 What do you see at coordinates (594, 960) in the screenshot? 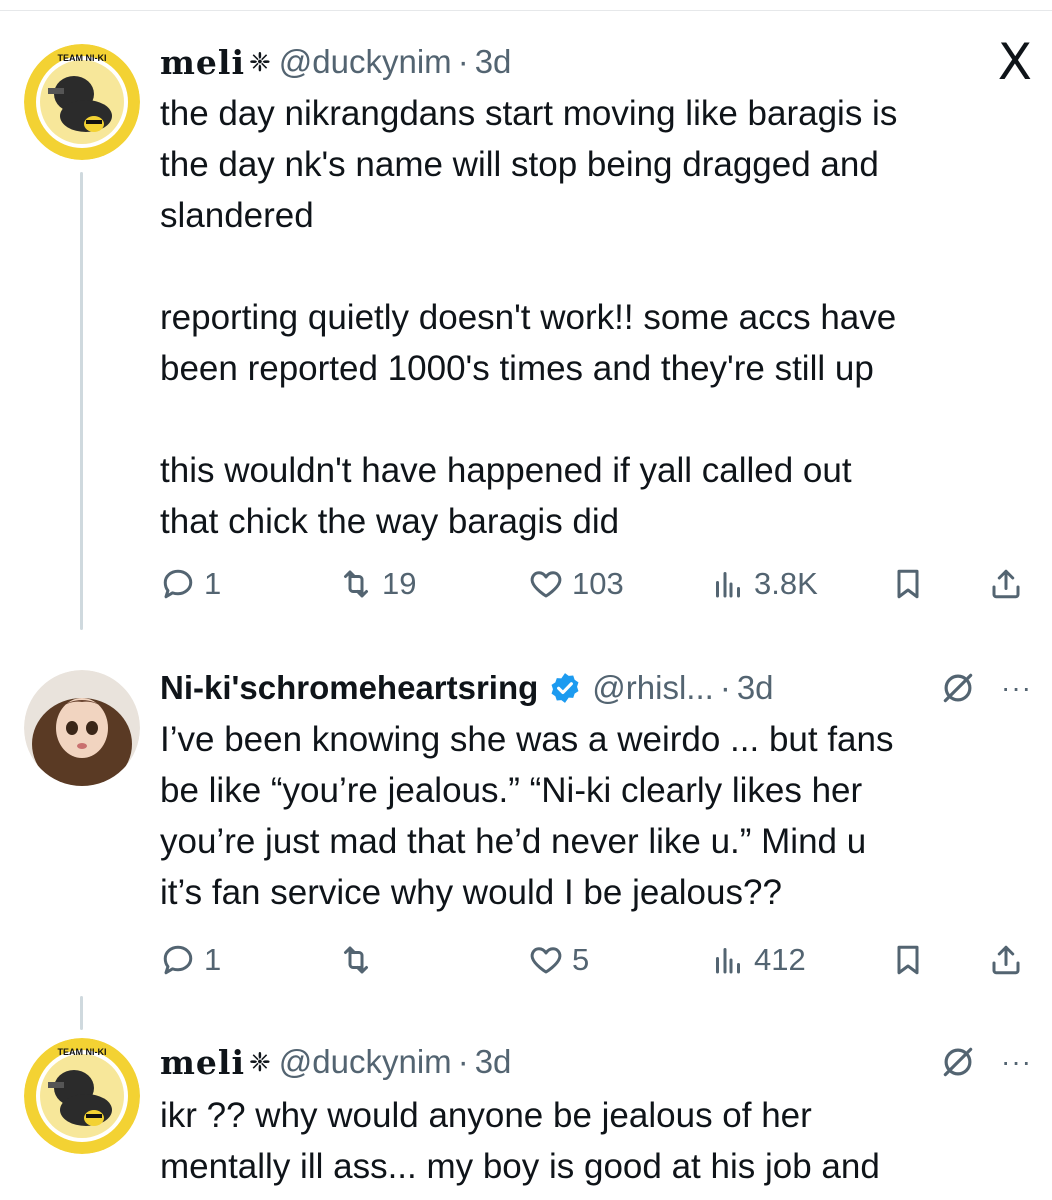
I see `action-bar: 1 5 412` at bounding box center [594, 960].